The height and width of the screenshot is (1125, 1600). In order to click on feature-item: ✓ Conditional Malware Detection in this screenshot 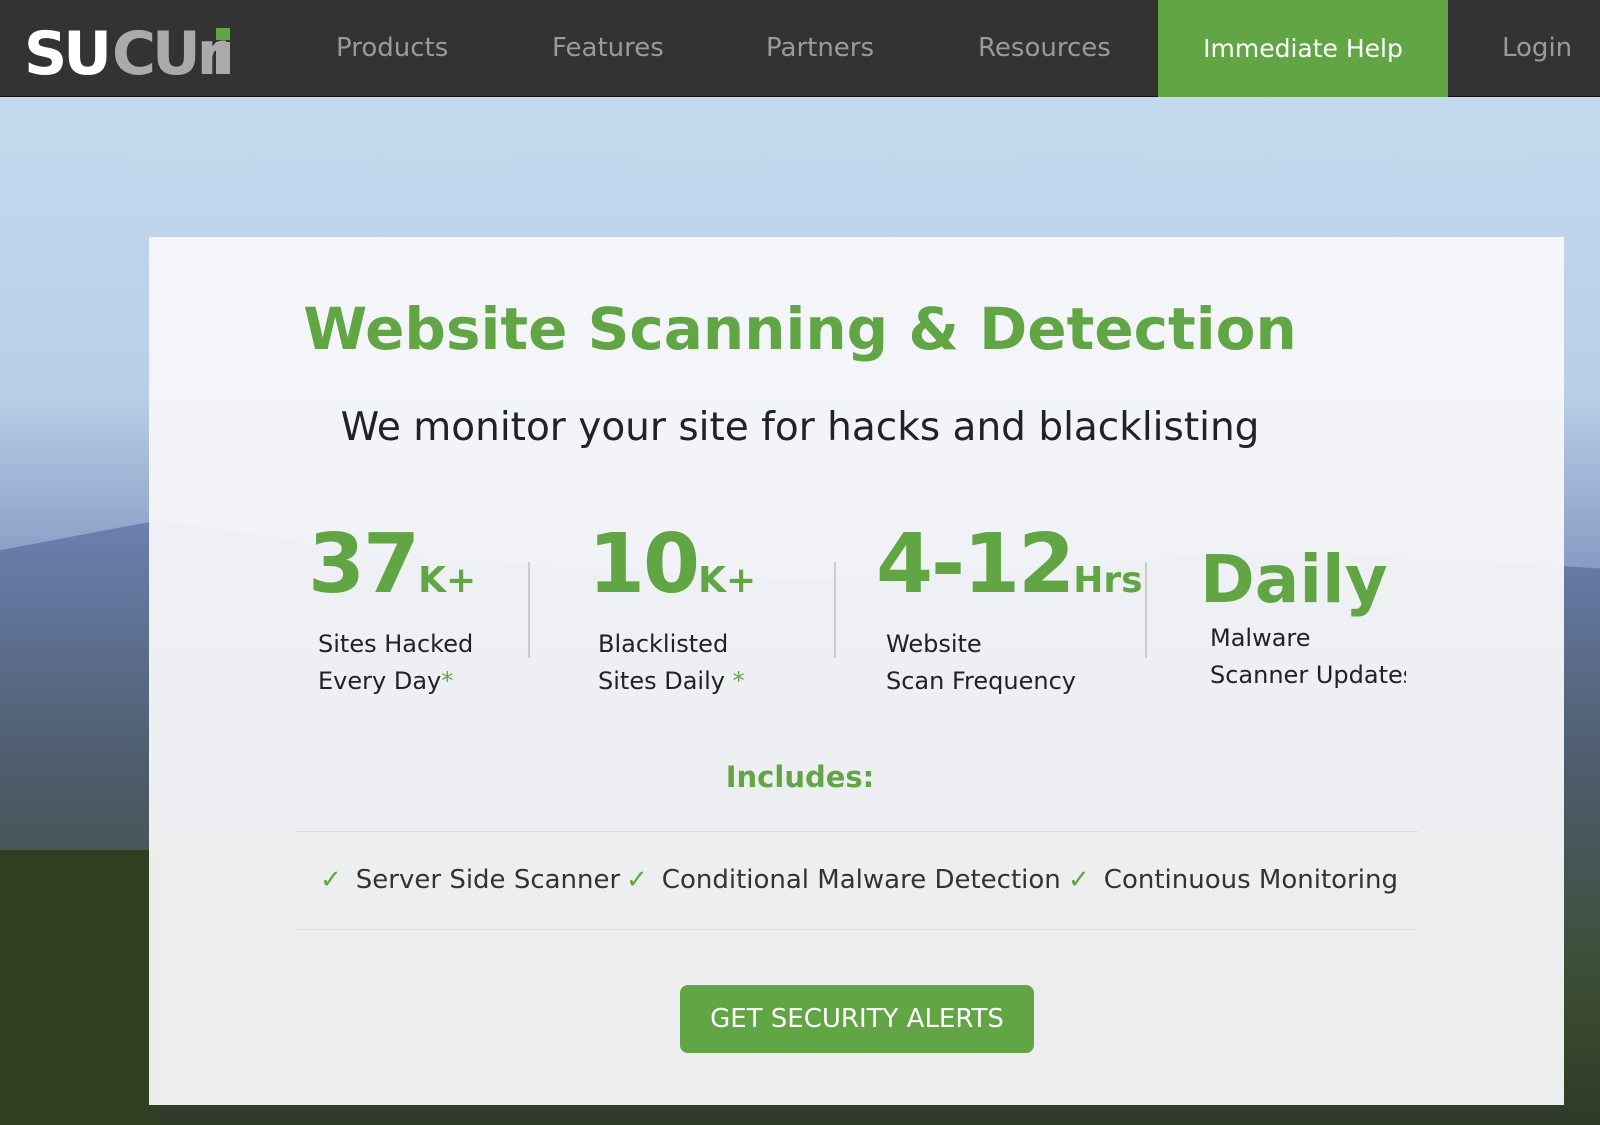, I will do `click(843, 880)`.